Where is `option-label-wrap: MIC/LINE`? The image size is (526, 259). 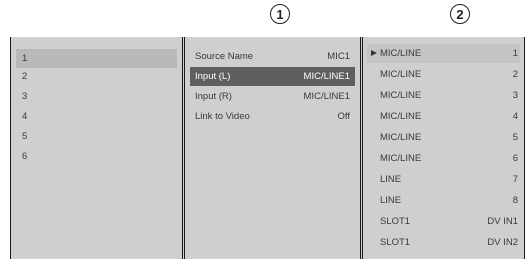
option-label-wrap: MIC/LINE is located at coordinates (394, 53).